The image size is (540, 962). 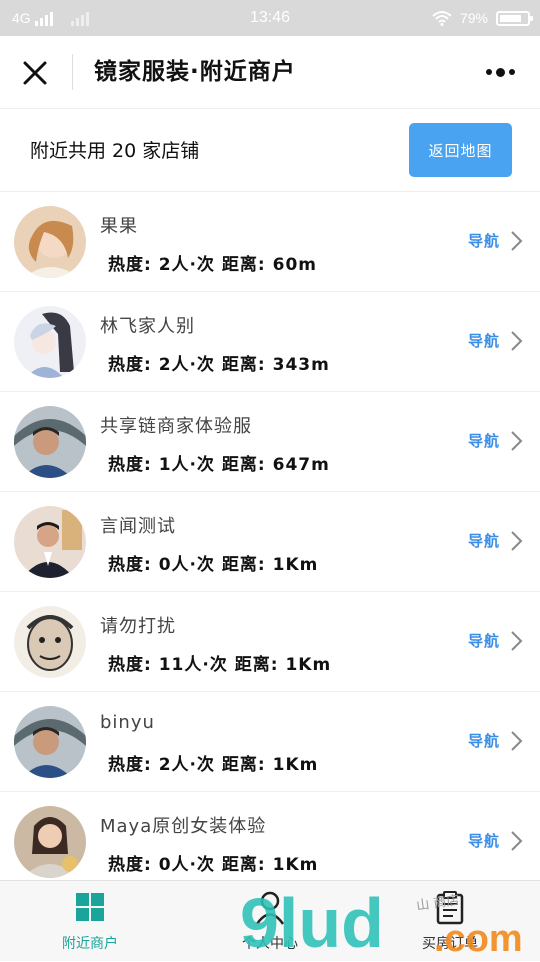 I want to click on list-item: 言闻测试热度: 0人·次 距离: 1Km 导航, so click(x=270, y=542).